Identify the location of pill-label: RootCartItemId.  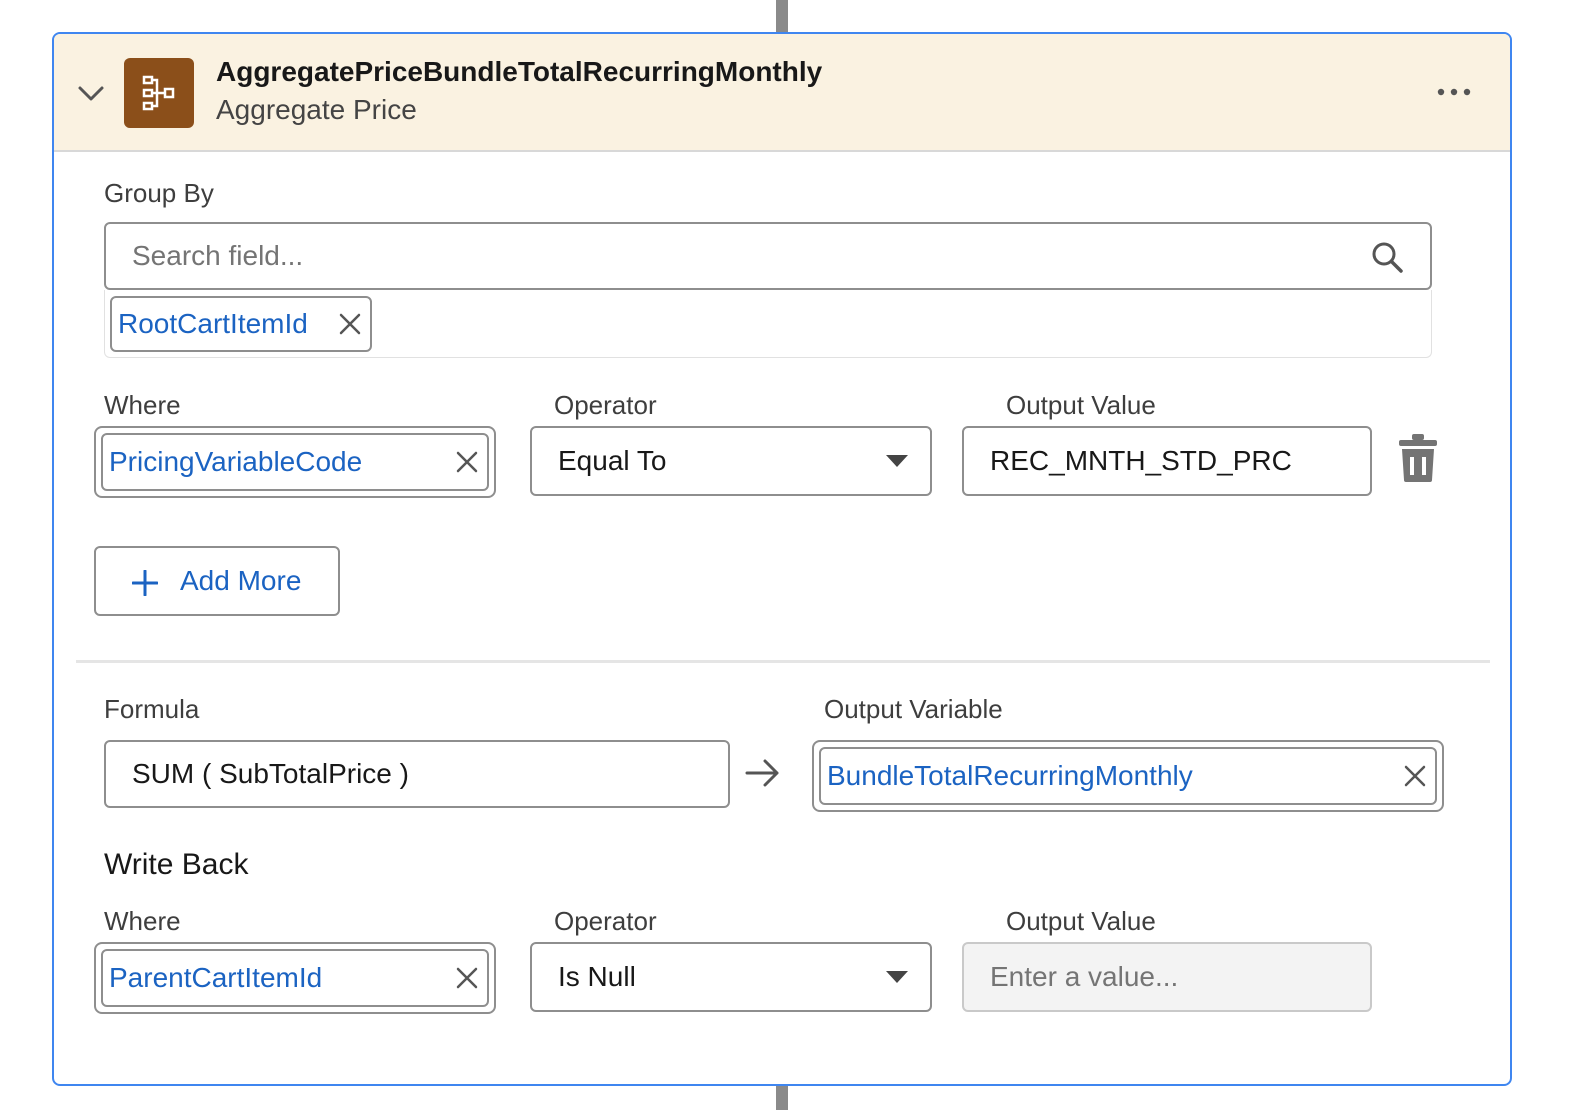
(213, 323).